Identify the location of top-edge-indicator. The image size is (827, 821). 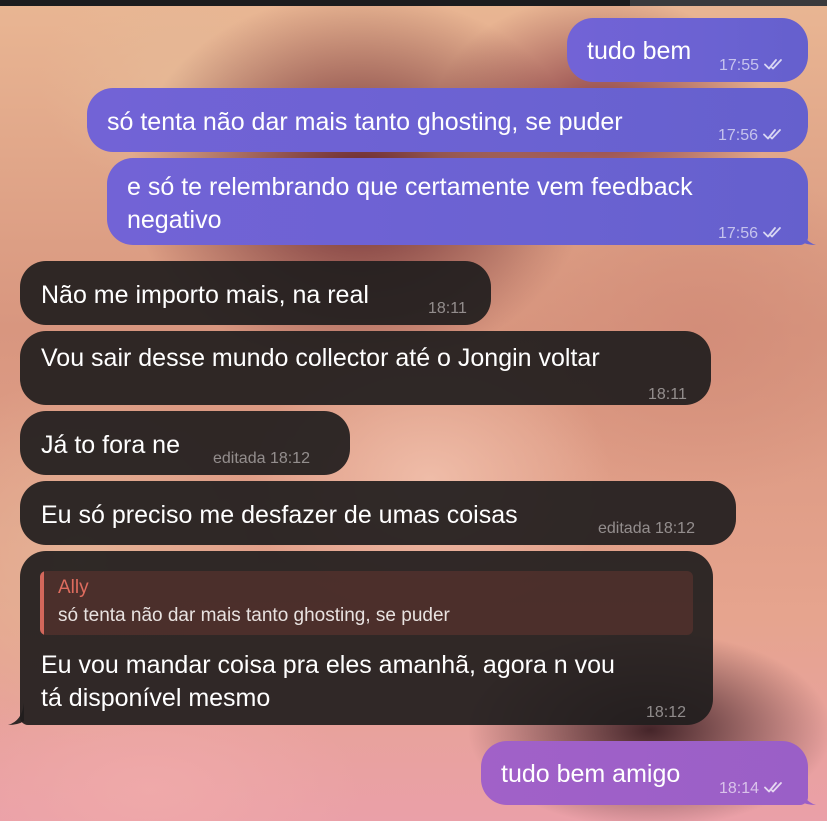
(728, 3).